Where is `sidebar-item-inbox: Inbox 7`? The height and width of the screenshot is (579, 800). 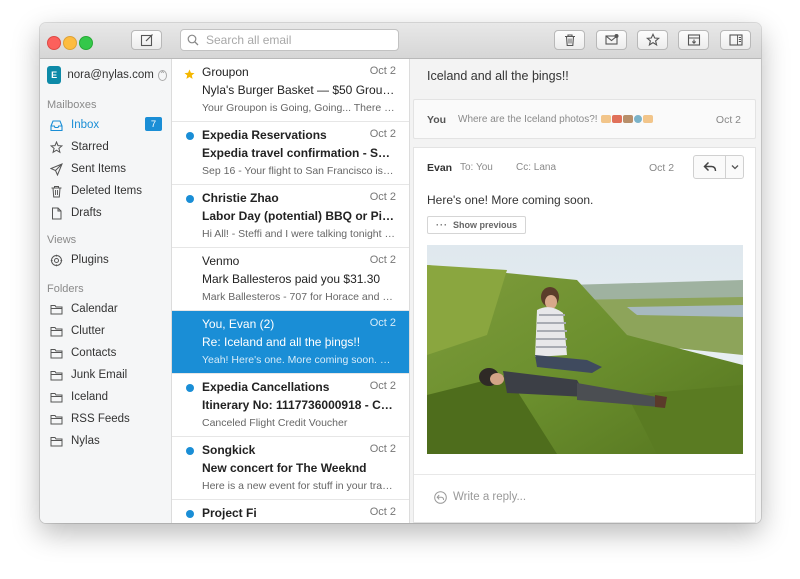
sidebar-item-inbox: Inbox 7 is located at coordinates (106, 125).